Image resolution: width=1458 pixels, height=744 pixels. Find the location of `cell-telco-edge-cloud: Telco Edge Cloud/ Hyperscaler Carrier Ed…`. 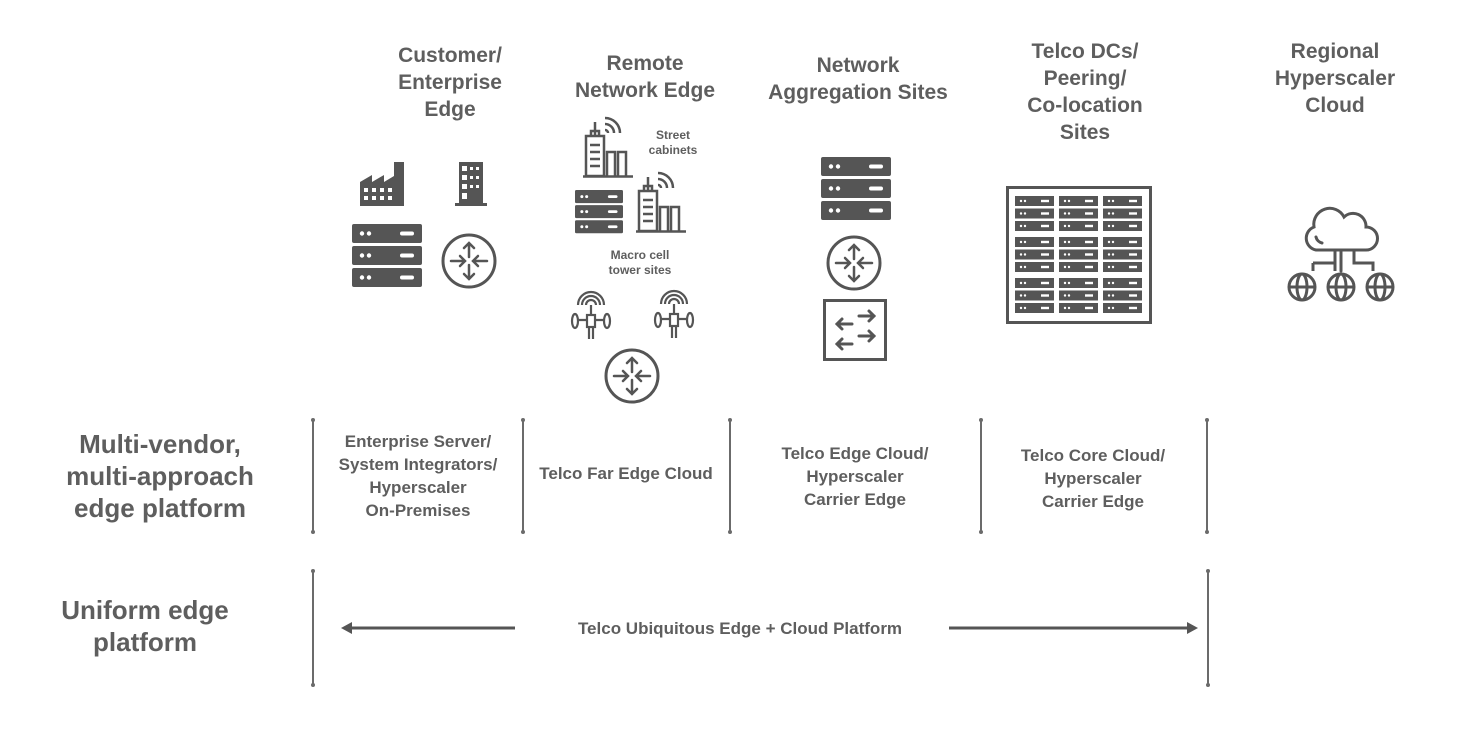

cell-telco-edge-cloud: Telco Edge Cloud/ Hyperscaler Carrier Ed… is located at coordinates (855, 476).